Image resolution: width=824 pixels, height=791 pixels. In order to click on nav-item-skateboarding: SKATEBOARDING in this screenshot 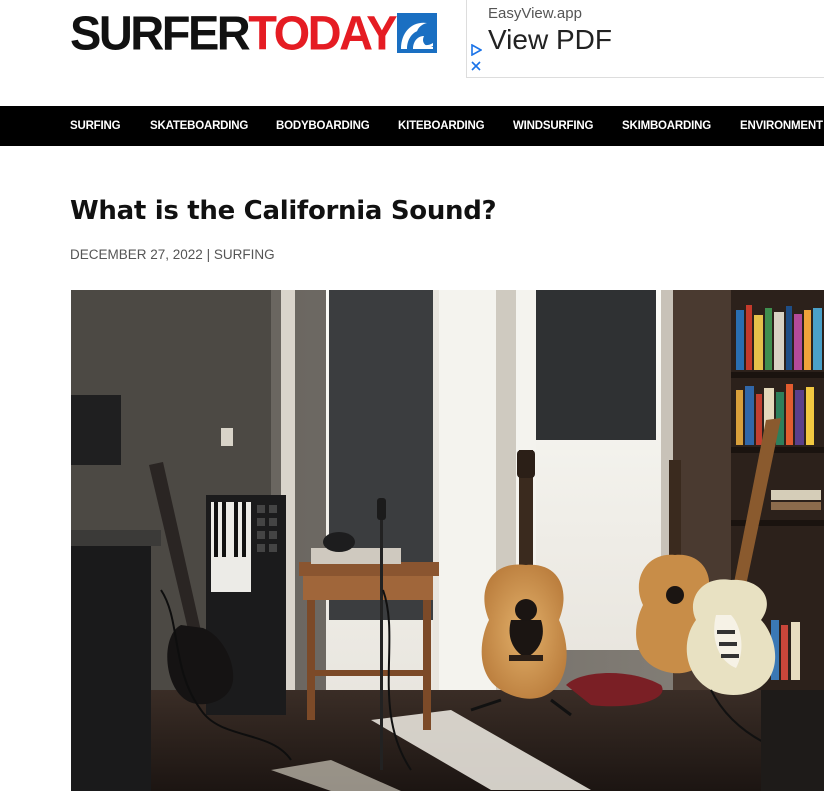, I will do `click(199, 126)`.